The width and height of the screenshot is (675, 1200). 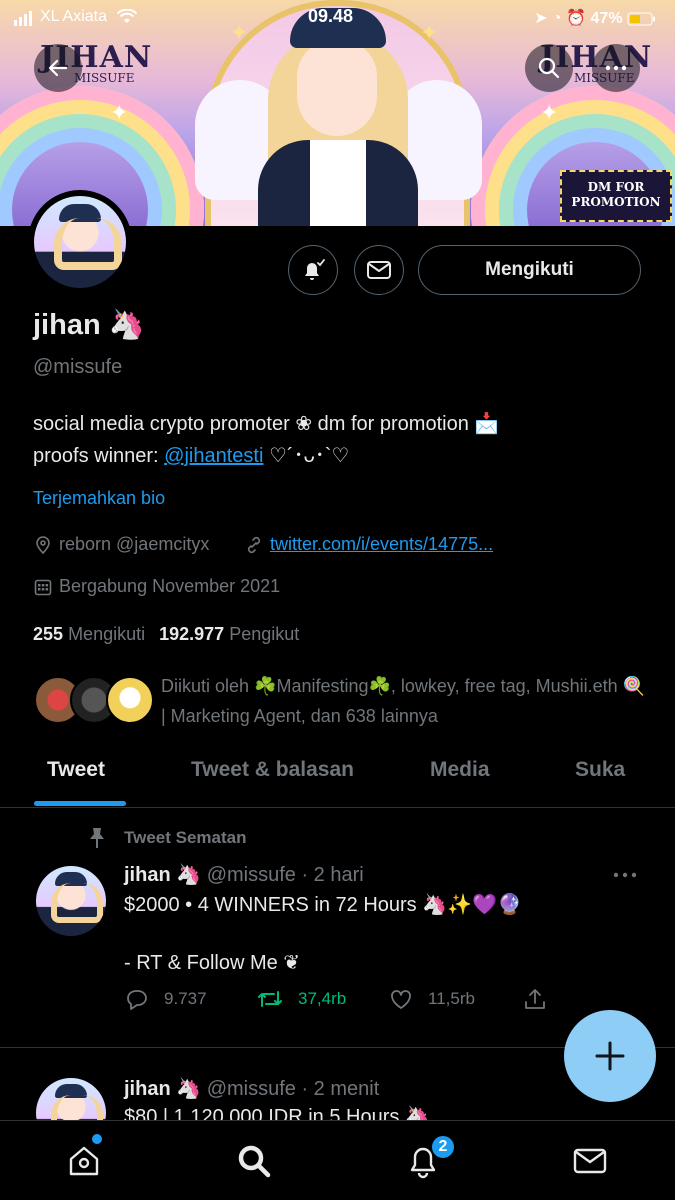 I want to click on following-label: Mengikuti, so click(x=107, y=634).